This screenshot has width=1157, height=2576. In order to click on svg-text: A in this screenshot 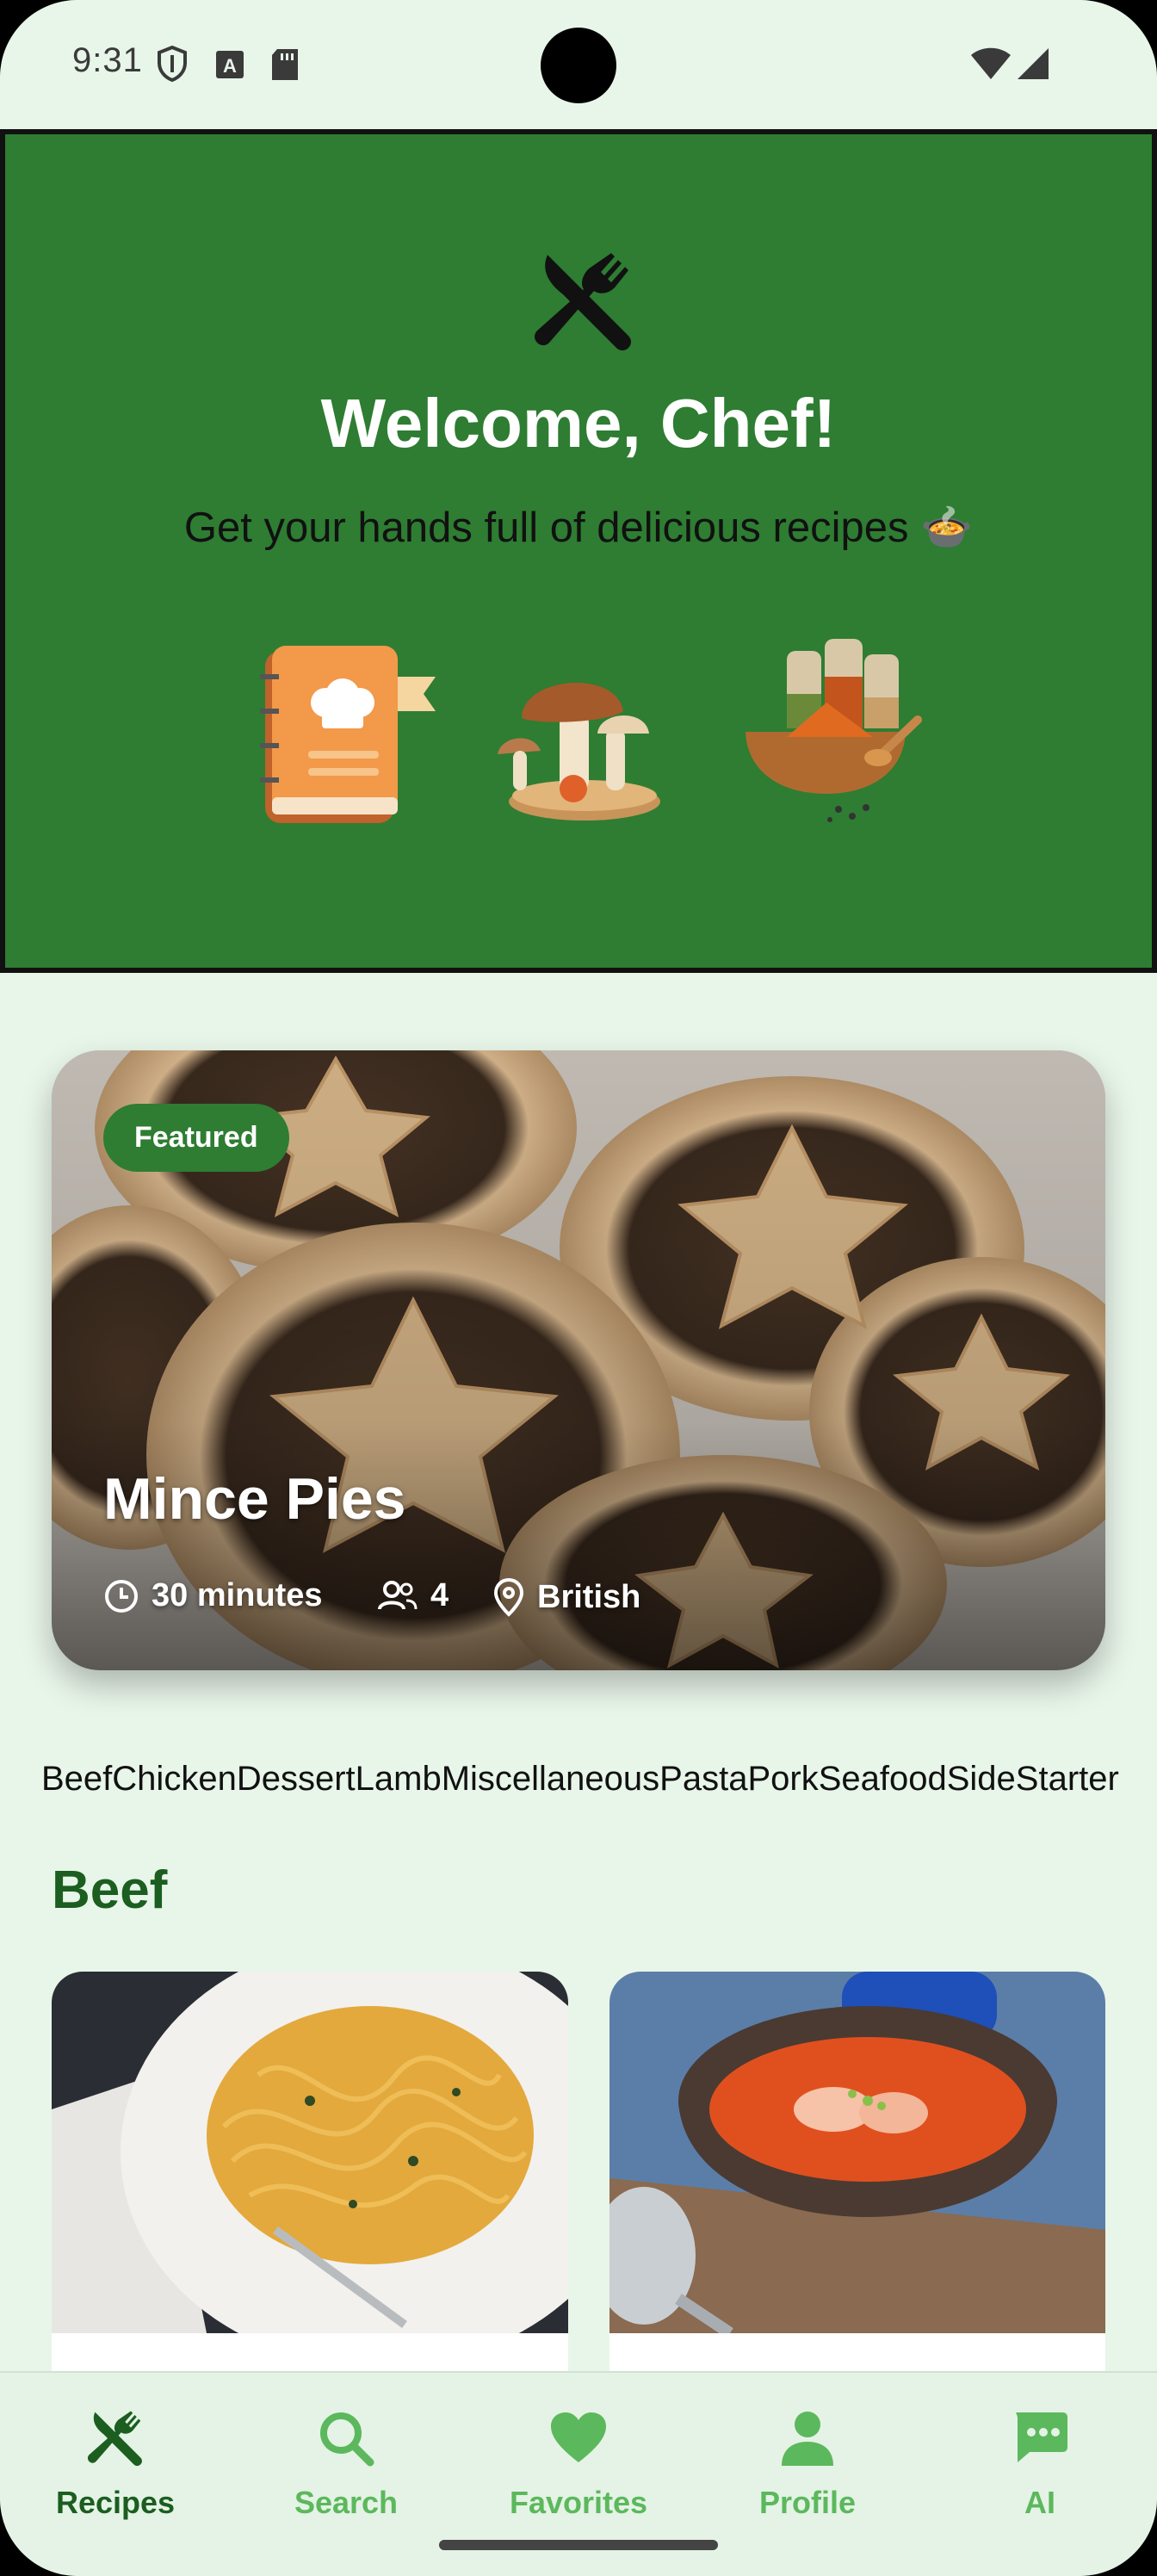, I will do `click(230, 66)`.